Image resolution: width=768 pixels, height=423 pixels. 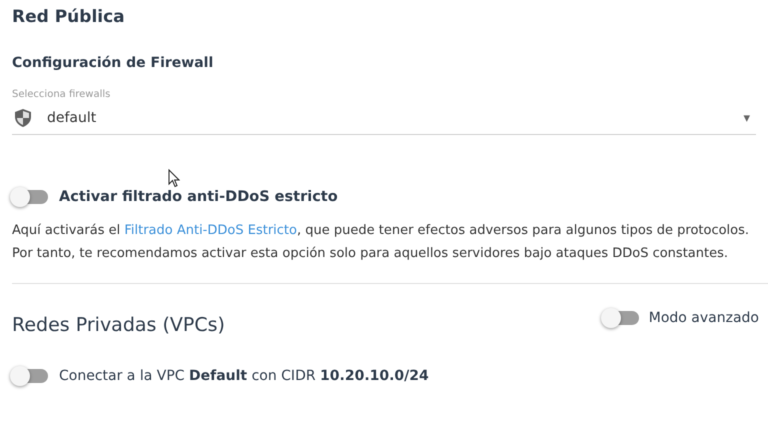 What do you see at coordinates (113, 63) in the screenshot?
I see `subsection-title: Configuración de Firewall` at bounding box center [113, 63].